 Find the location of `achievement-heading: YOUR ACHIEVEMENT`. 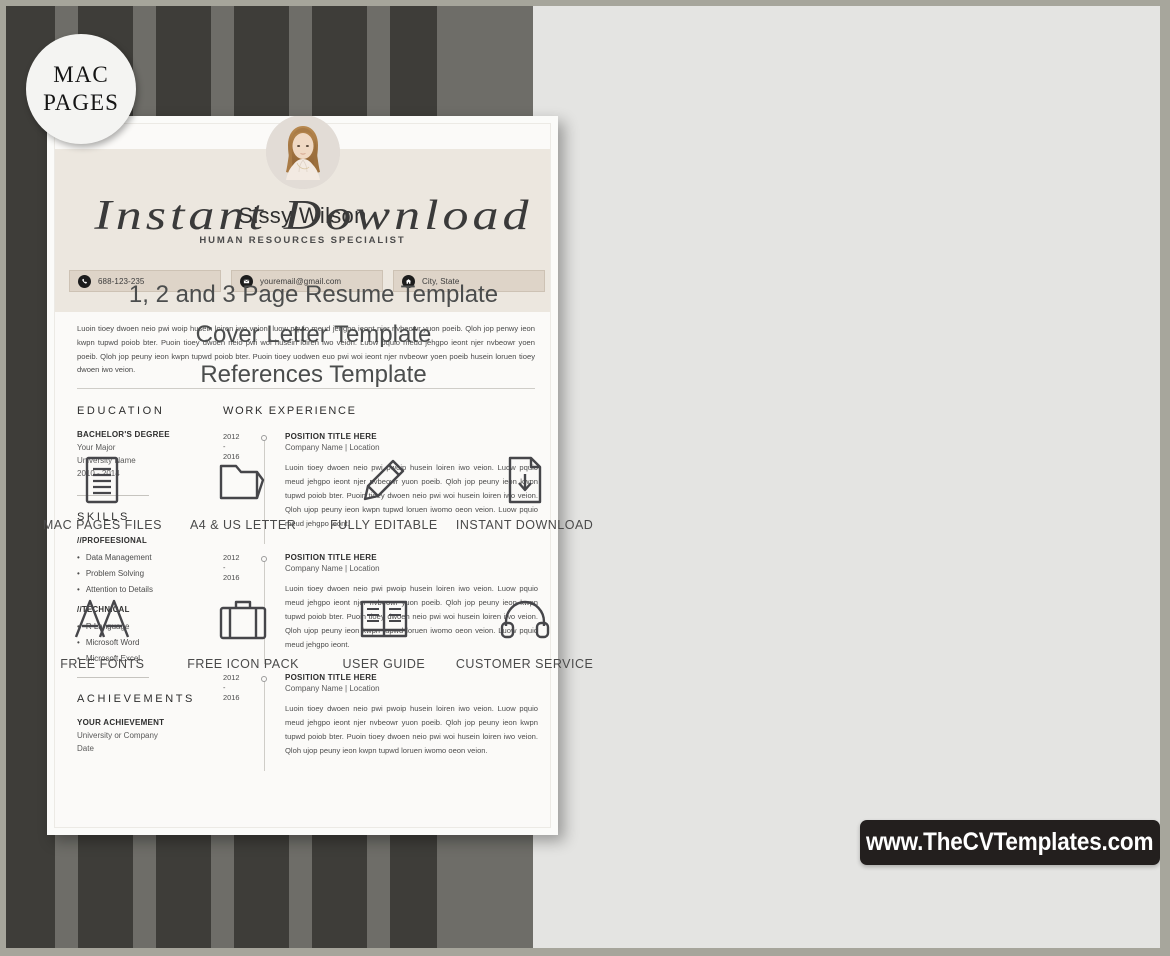

achievement-heading: YOUR ACHIEVEMENT is located at coordinates (121, 722).